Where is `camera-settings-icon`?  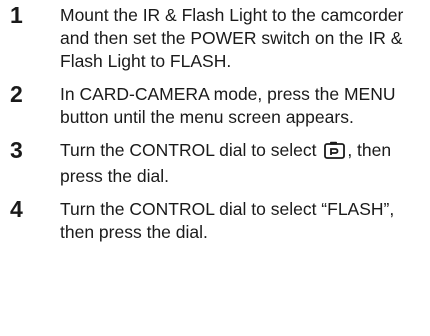 camera-settings-icon is located at coordinates (335, 153).